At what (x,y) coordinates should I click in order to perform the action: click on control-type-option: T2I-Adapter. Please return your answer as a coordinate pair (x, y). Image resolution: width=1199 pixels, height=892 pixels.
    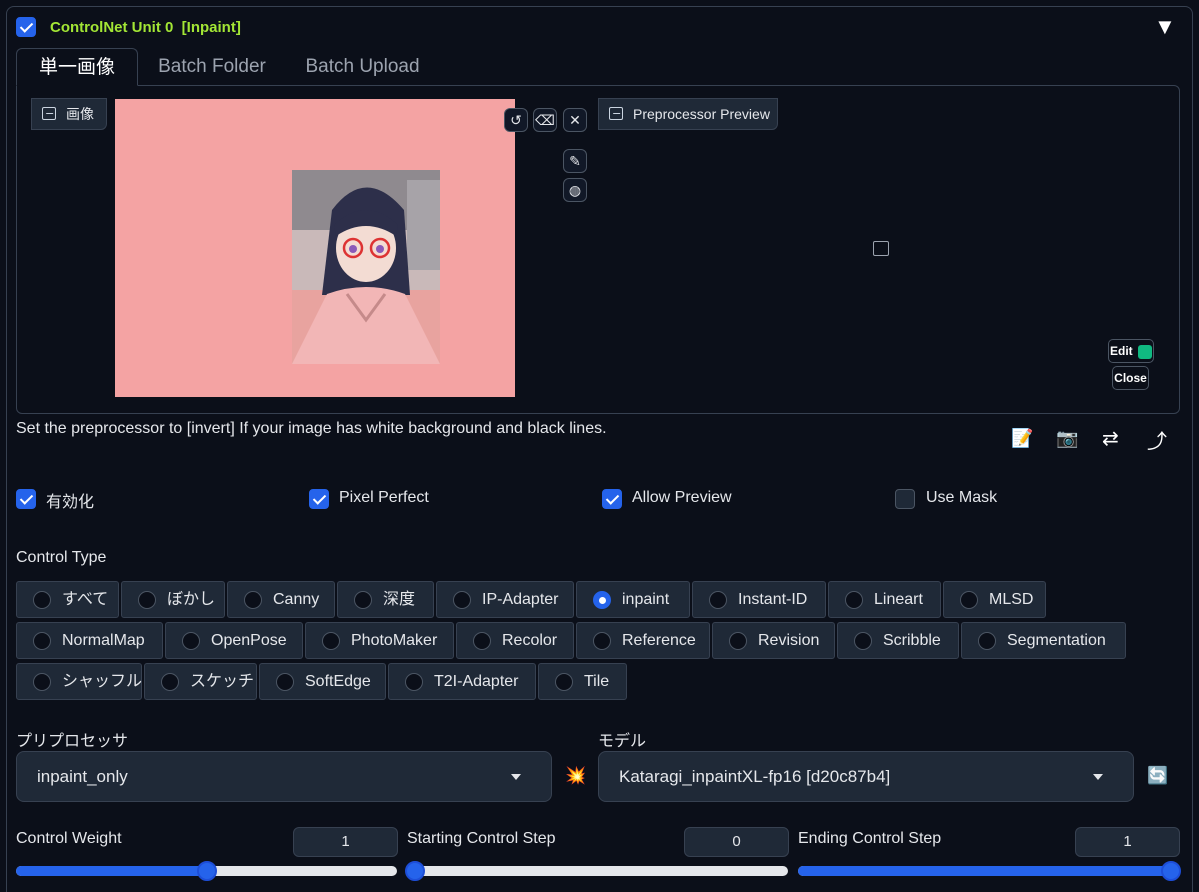
    Looking at the image, I should click on (462, 681).